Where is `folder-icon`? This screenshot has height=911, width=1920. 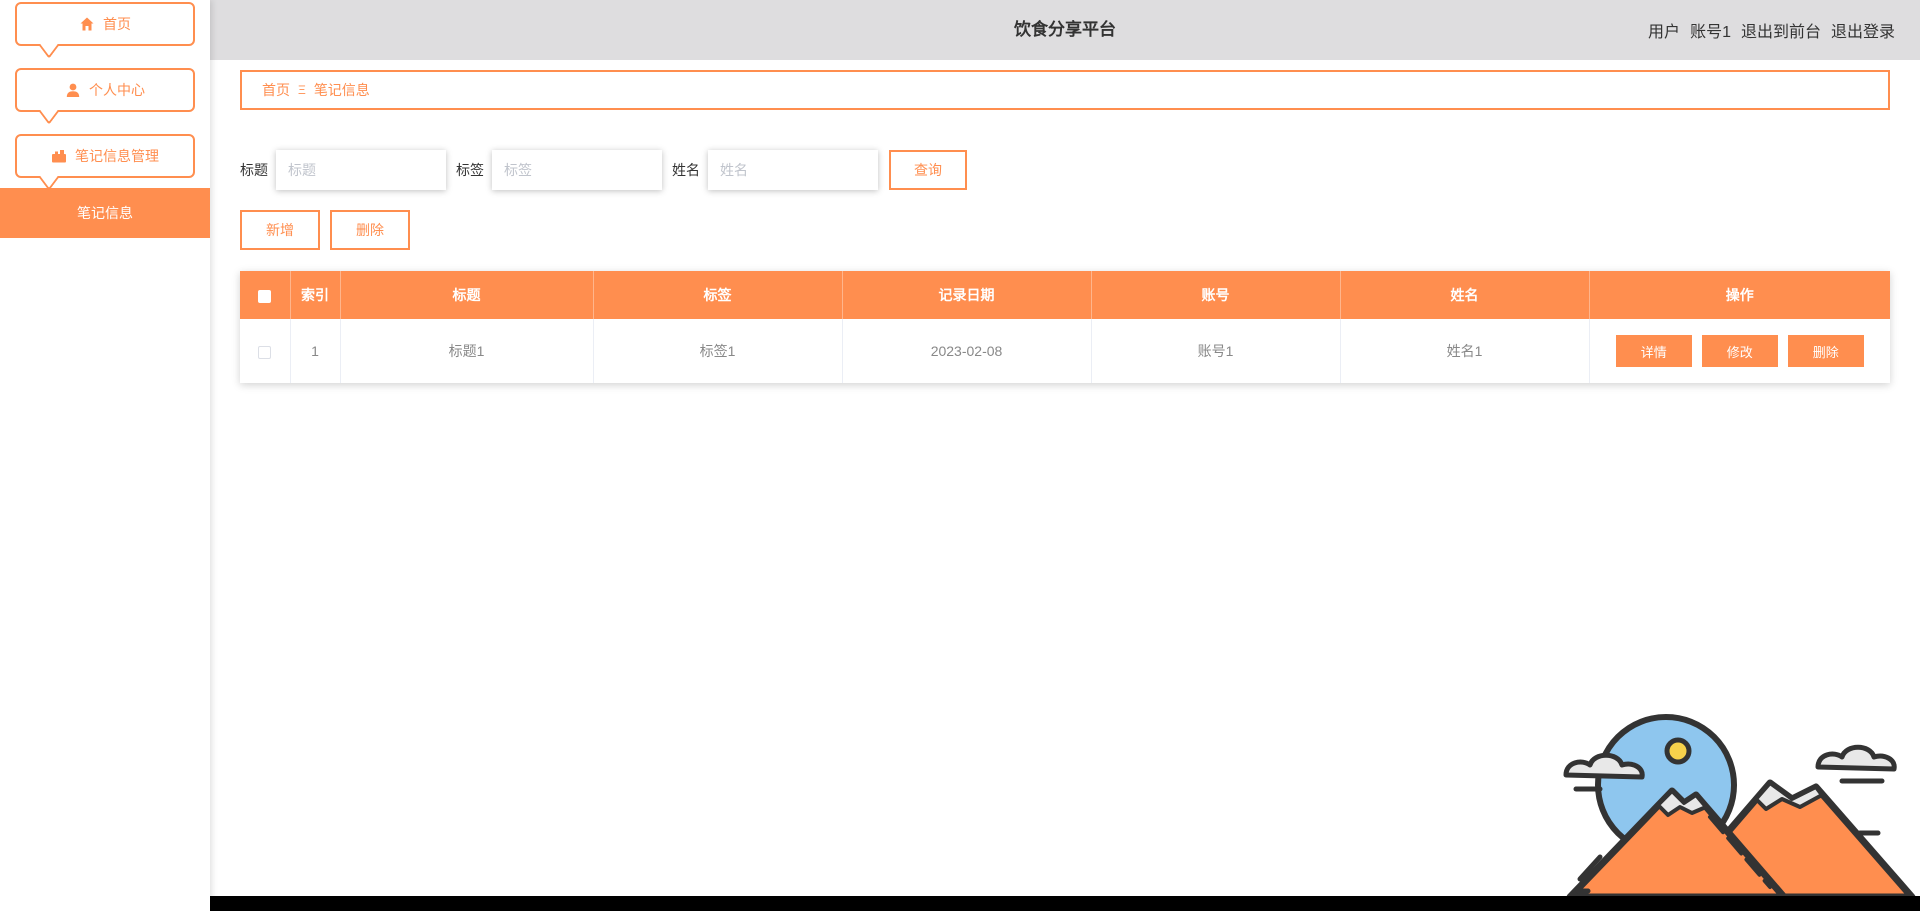 folder-icon is located at coordinates (59, 156).